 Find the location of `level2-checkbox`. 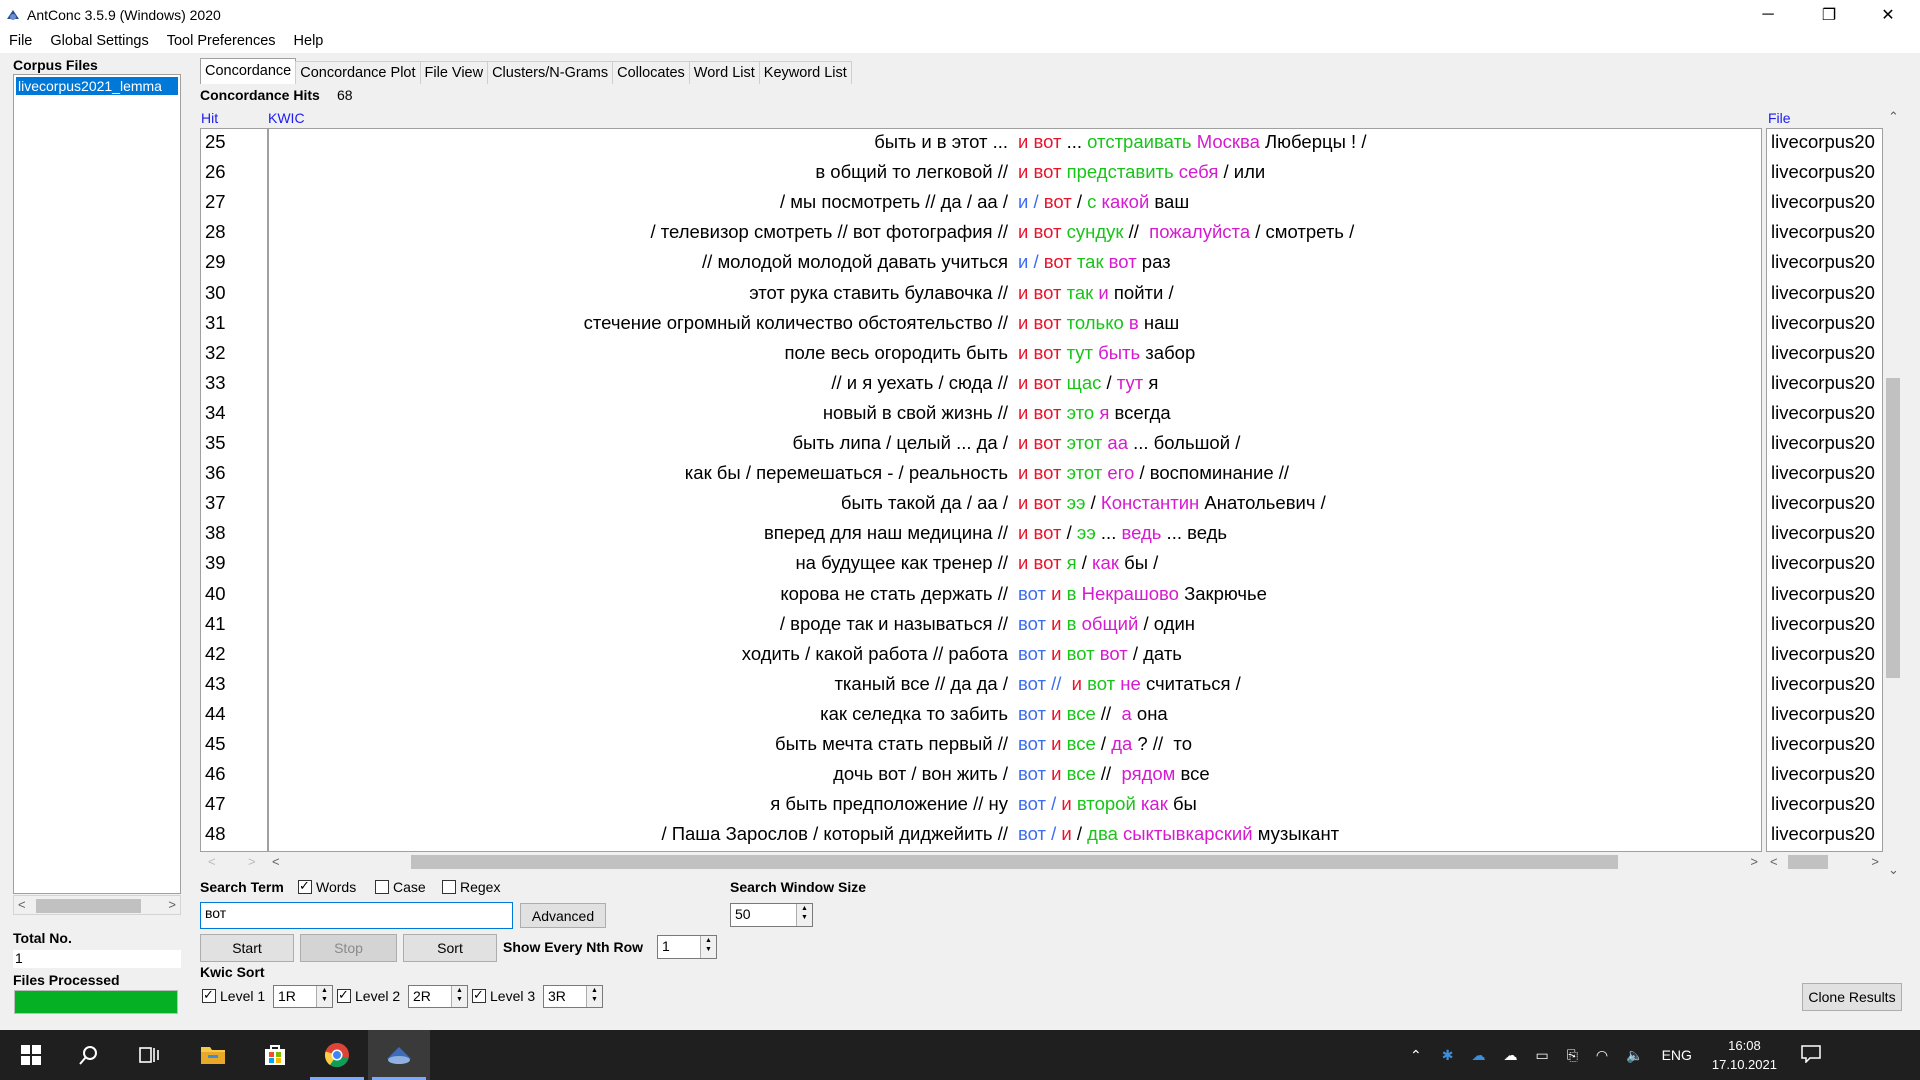

level2-checkbox is located at coordinates (344, 995).